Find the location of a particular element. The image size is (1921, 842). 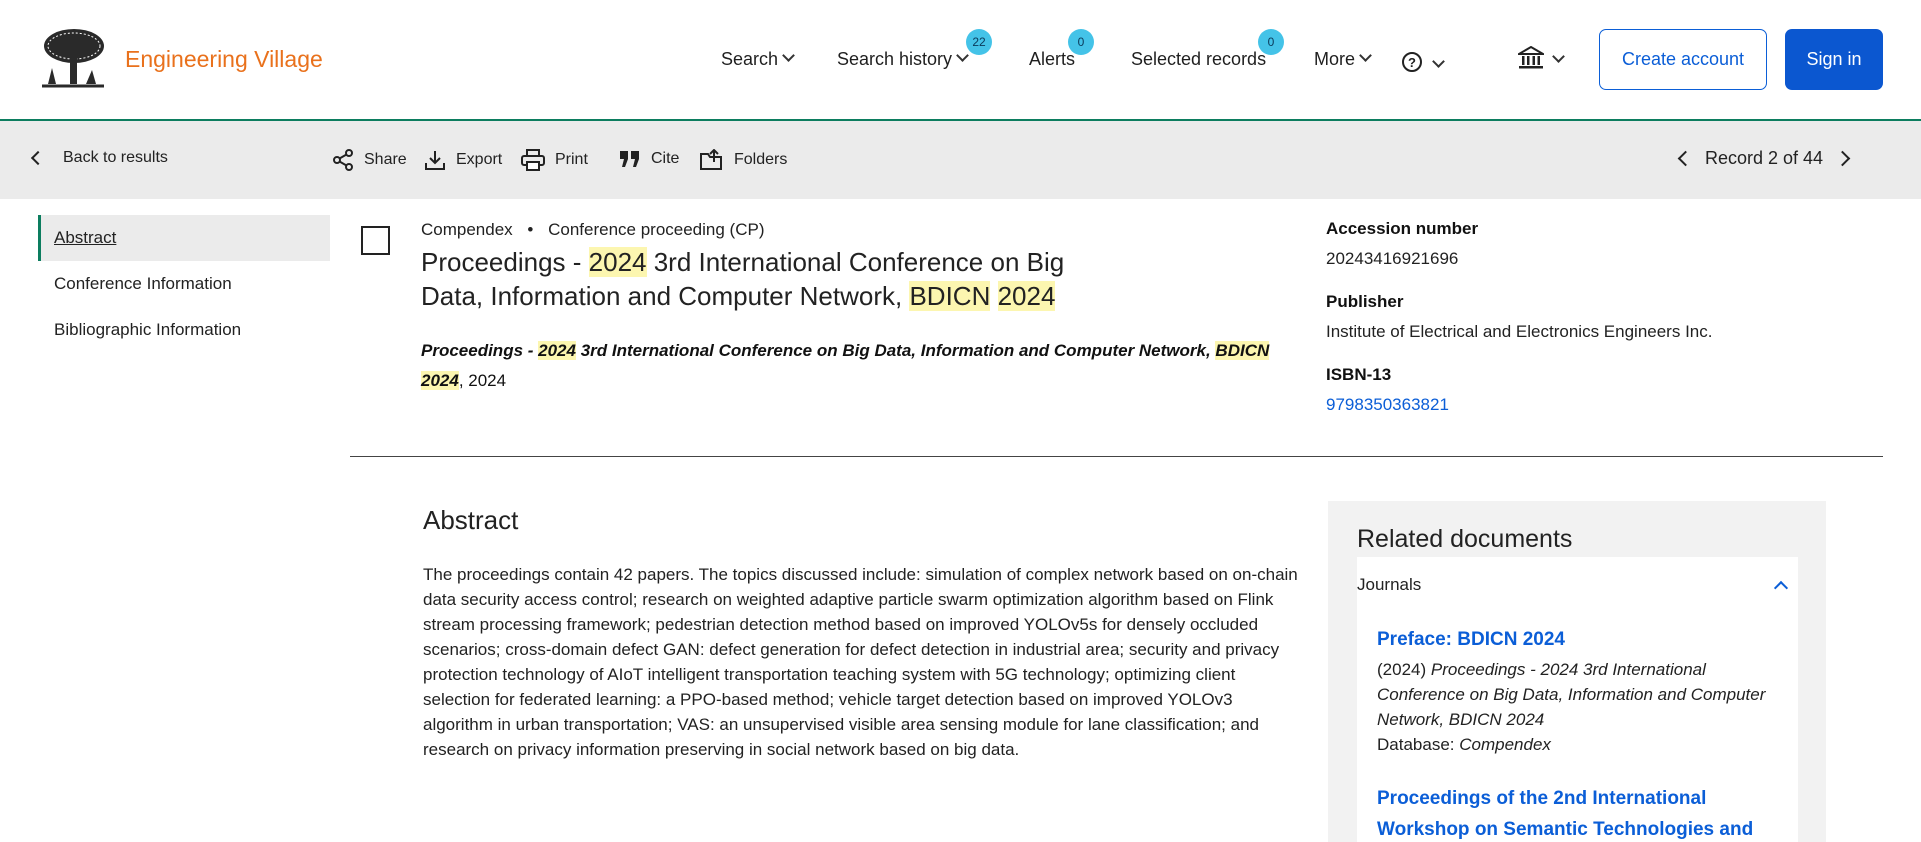

back-to-results-link: Back to results is located at coordinates (99, 158).